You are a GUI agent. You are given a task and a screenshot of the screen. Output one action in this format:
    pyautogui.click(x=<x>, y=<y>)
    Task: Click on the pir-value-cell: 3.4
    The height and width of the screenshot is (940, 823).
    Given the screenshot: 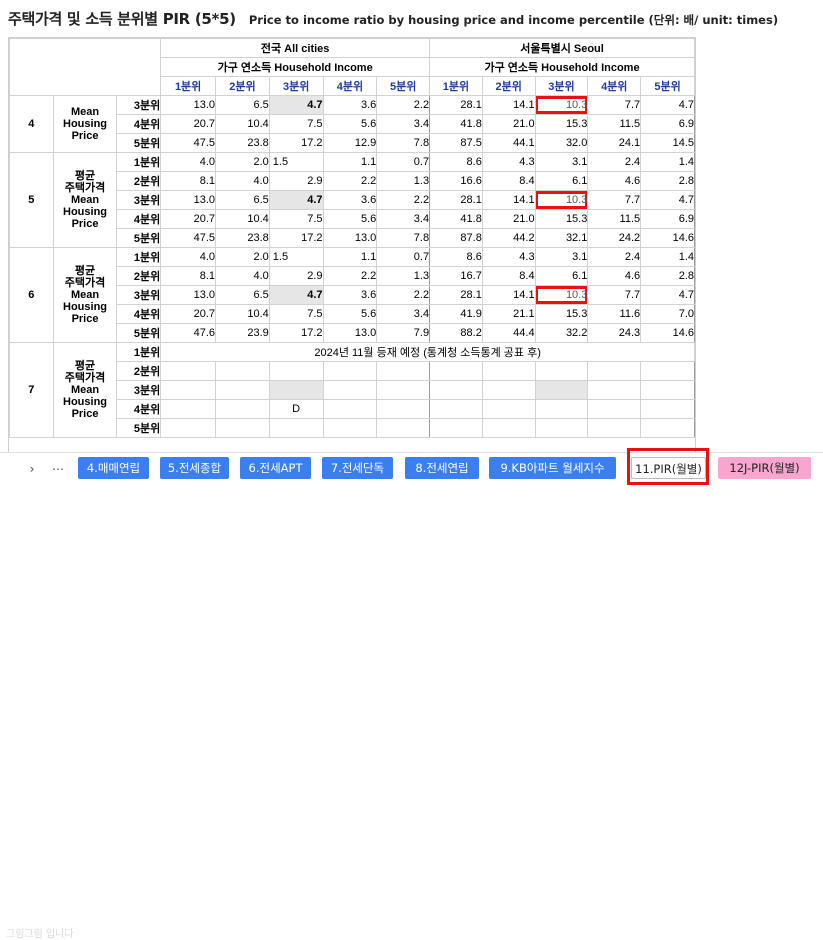 What is the action you would take?
    pyautogui.click(x=403, y=314)
    